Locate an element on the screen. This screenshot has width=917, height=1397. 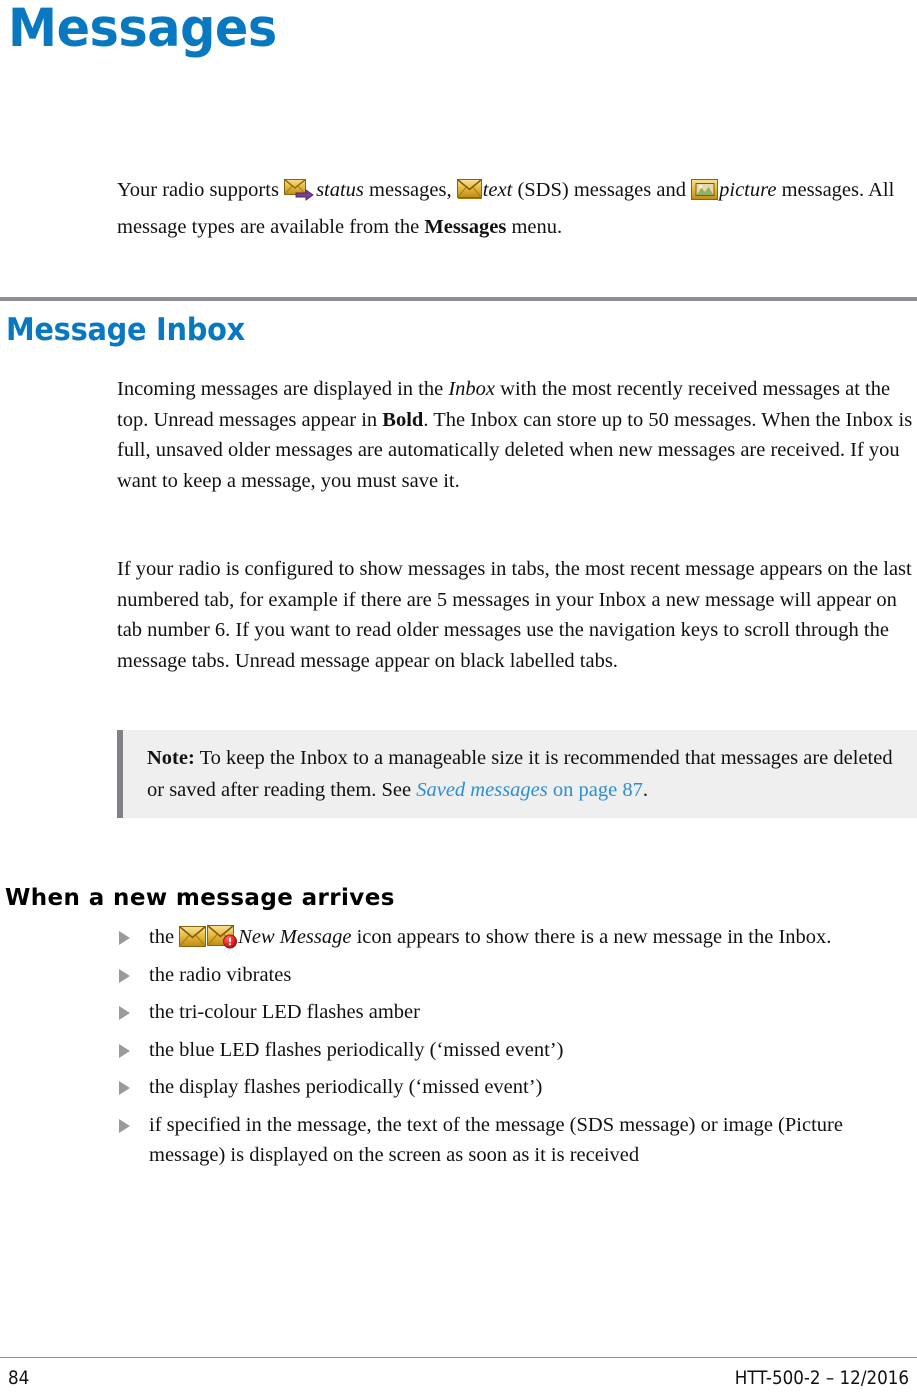
footer-document-id: HTT-500-2 – 12/2016 is located at coordinates (821, 1378).